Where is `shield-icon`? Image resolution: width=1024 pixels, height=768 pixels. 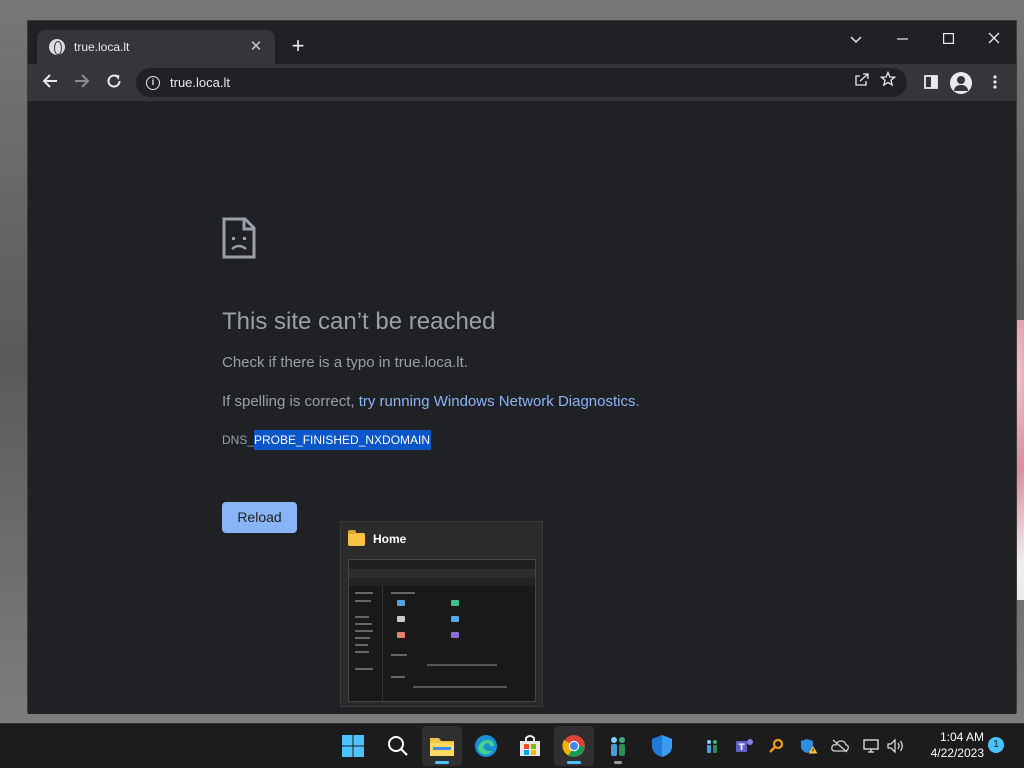
shield-icon is located at coordinates (662, 746).